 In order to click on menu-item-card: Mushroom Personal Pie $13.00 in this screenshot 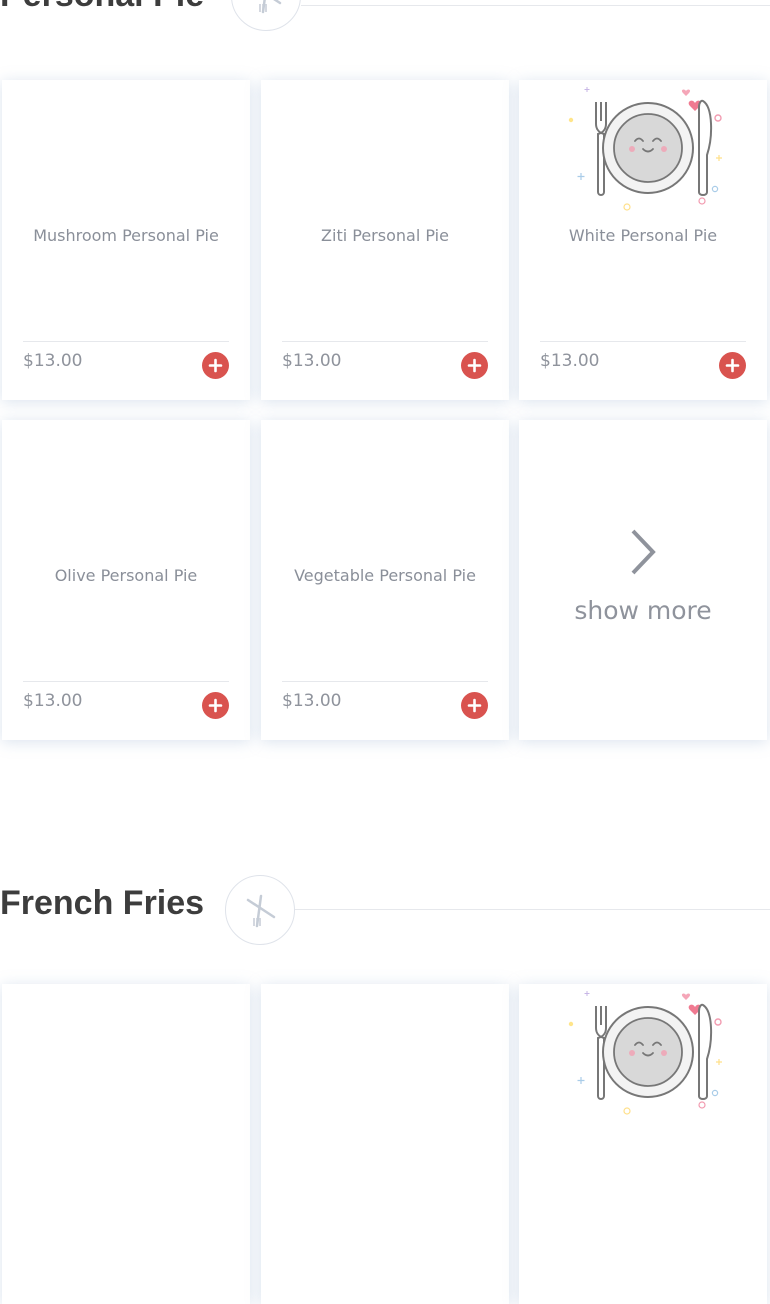, I will do `click(126, 240)`.